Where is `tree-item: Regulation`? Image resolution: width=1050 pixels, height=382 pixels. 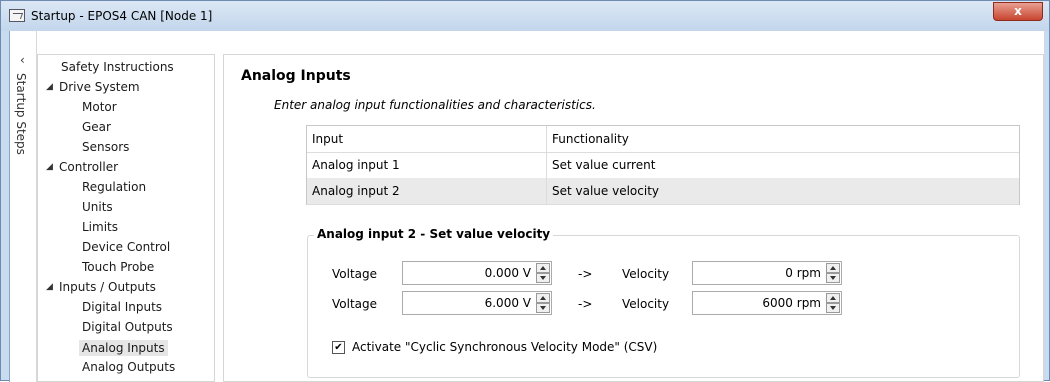 tree-item: Regulation is located at coordinates (114, 187).